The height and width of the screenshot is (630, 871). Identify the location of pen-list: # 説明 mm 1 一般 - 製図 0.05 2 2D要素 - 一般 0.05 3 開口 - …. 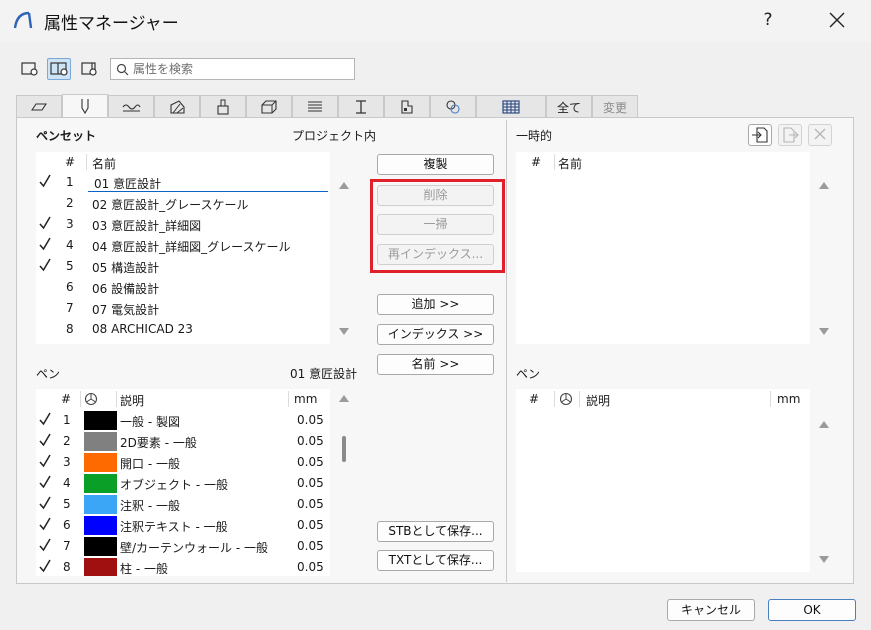
(183, 482).